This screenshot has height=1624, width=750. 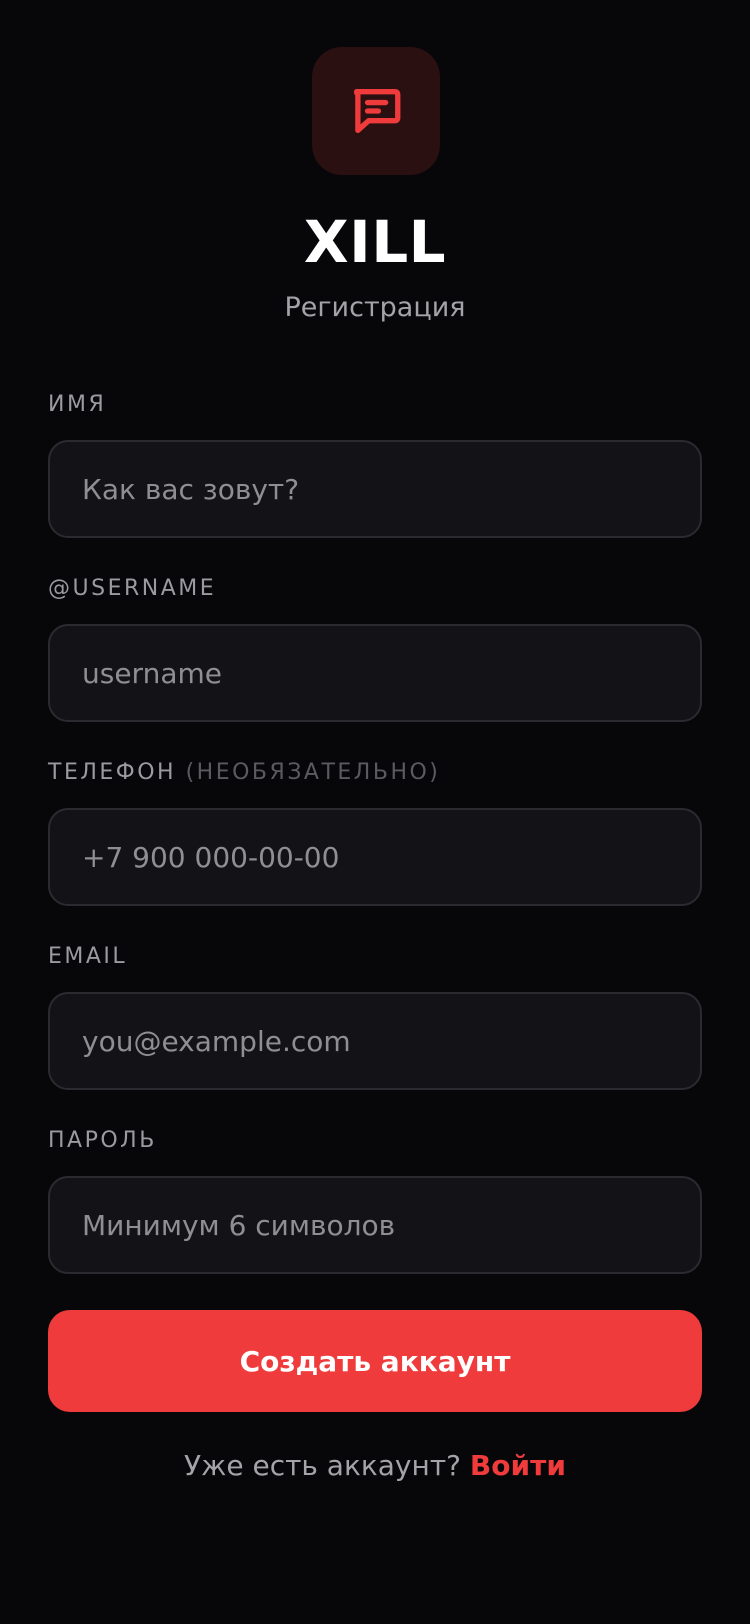 I want to click on chat-message-icon, so click(x=377, y=111).